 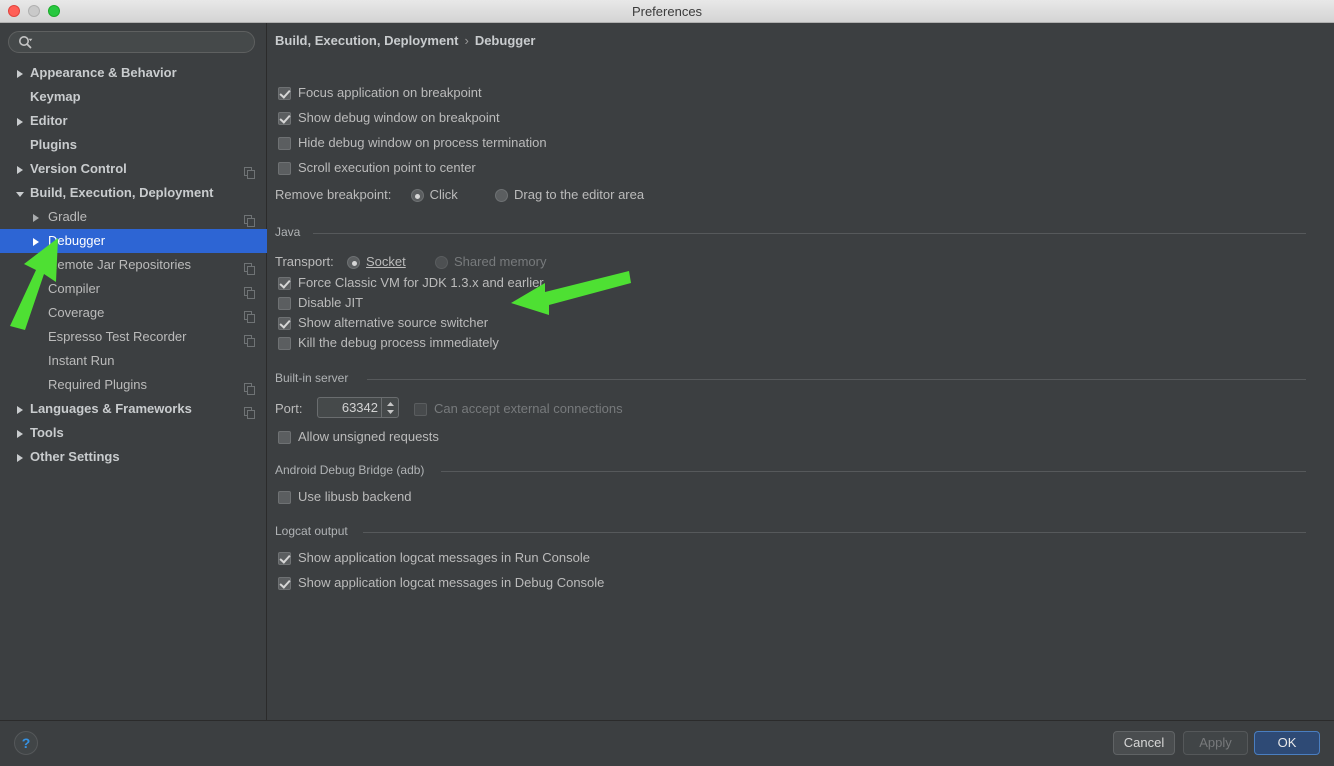 What do you see at coordinates (111, 408) in the screenshot?
I see `sidebar-item-label: Languages & Frameworks` at bounding box center [111, 408].